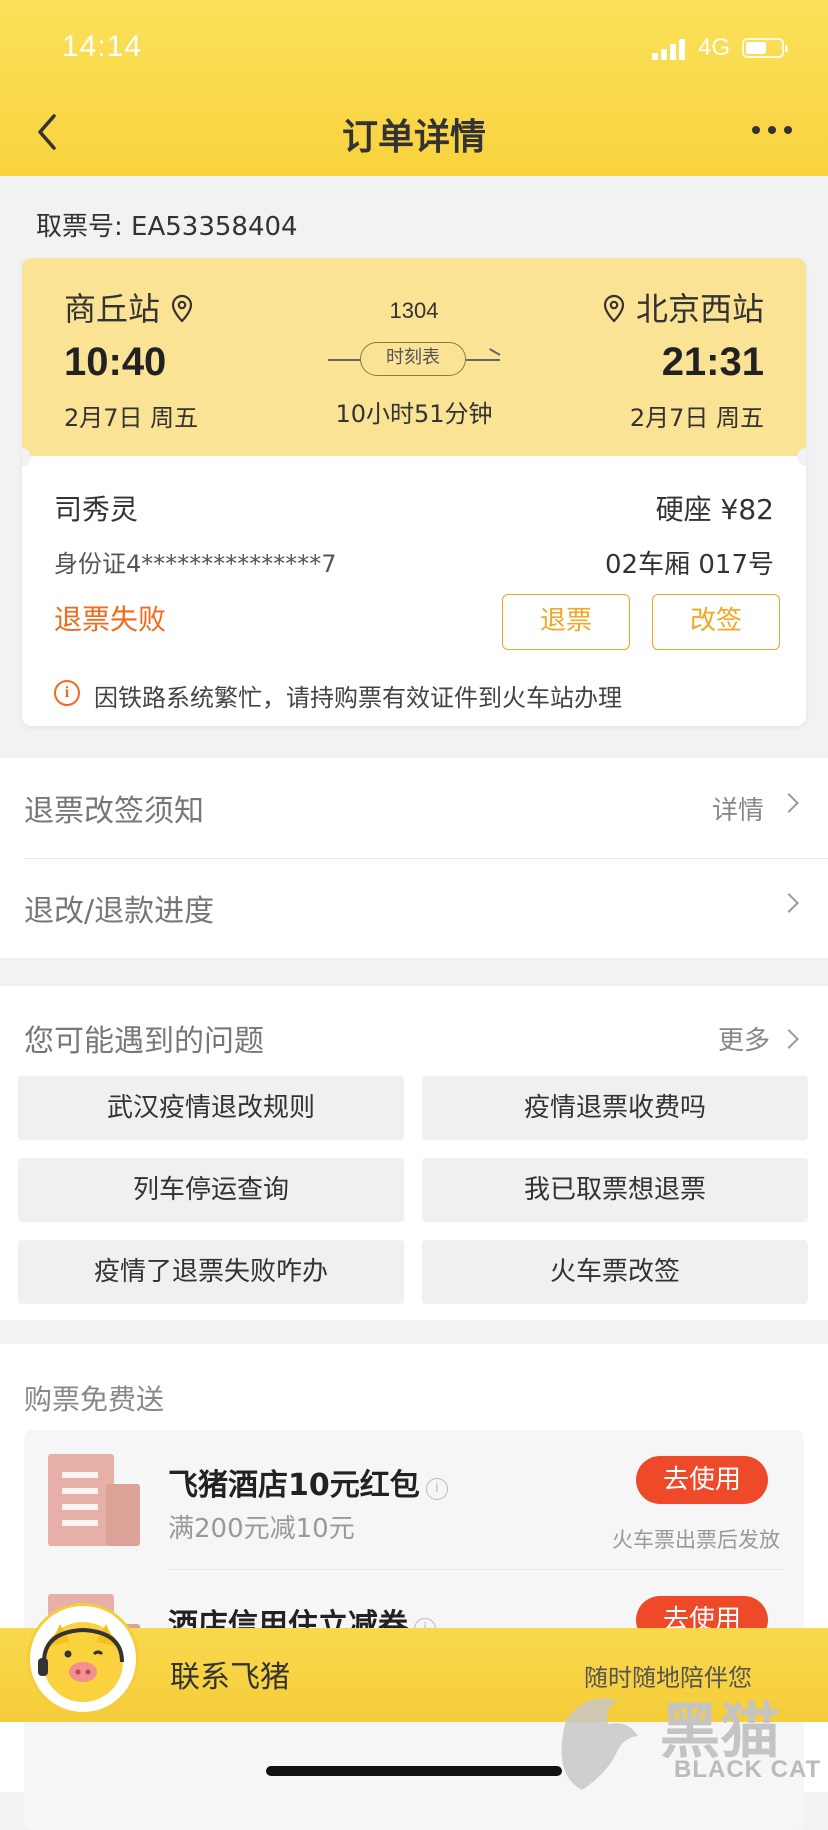 The height and width of the screenshot is (1830, 828). What do you see at coordinates (670, 49) in the screenshot?
I see `signal-icon` at bounding box center [670, 49].